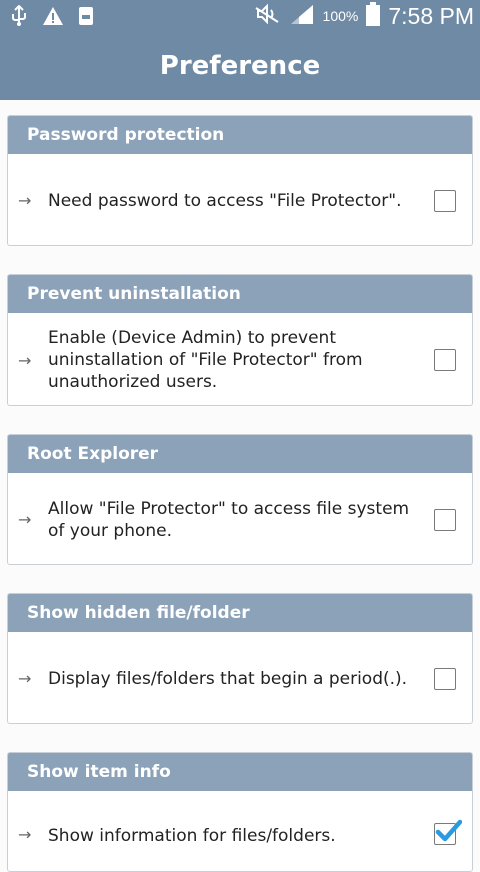 This screenshot has width=480, height=872. Describe the element at coordinates (240, 454) in the screenshot. I see `section-title: Root Explorer` at that location.